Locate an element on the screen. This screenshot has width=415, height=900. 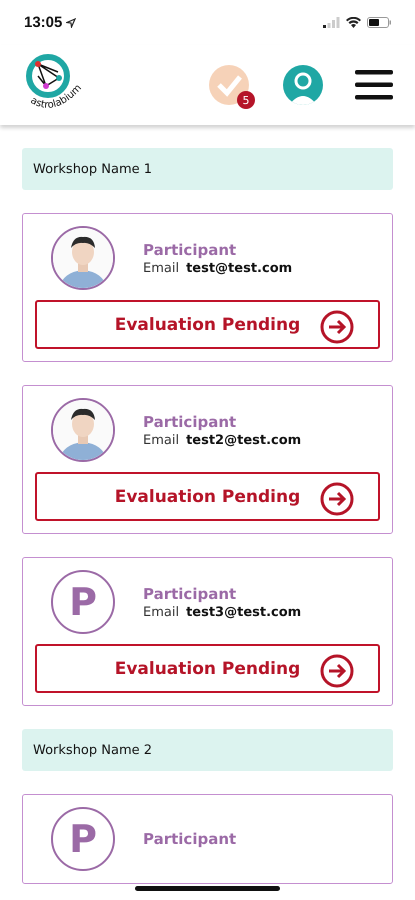
profile-icon is located at coordinates (303, 85).